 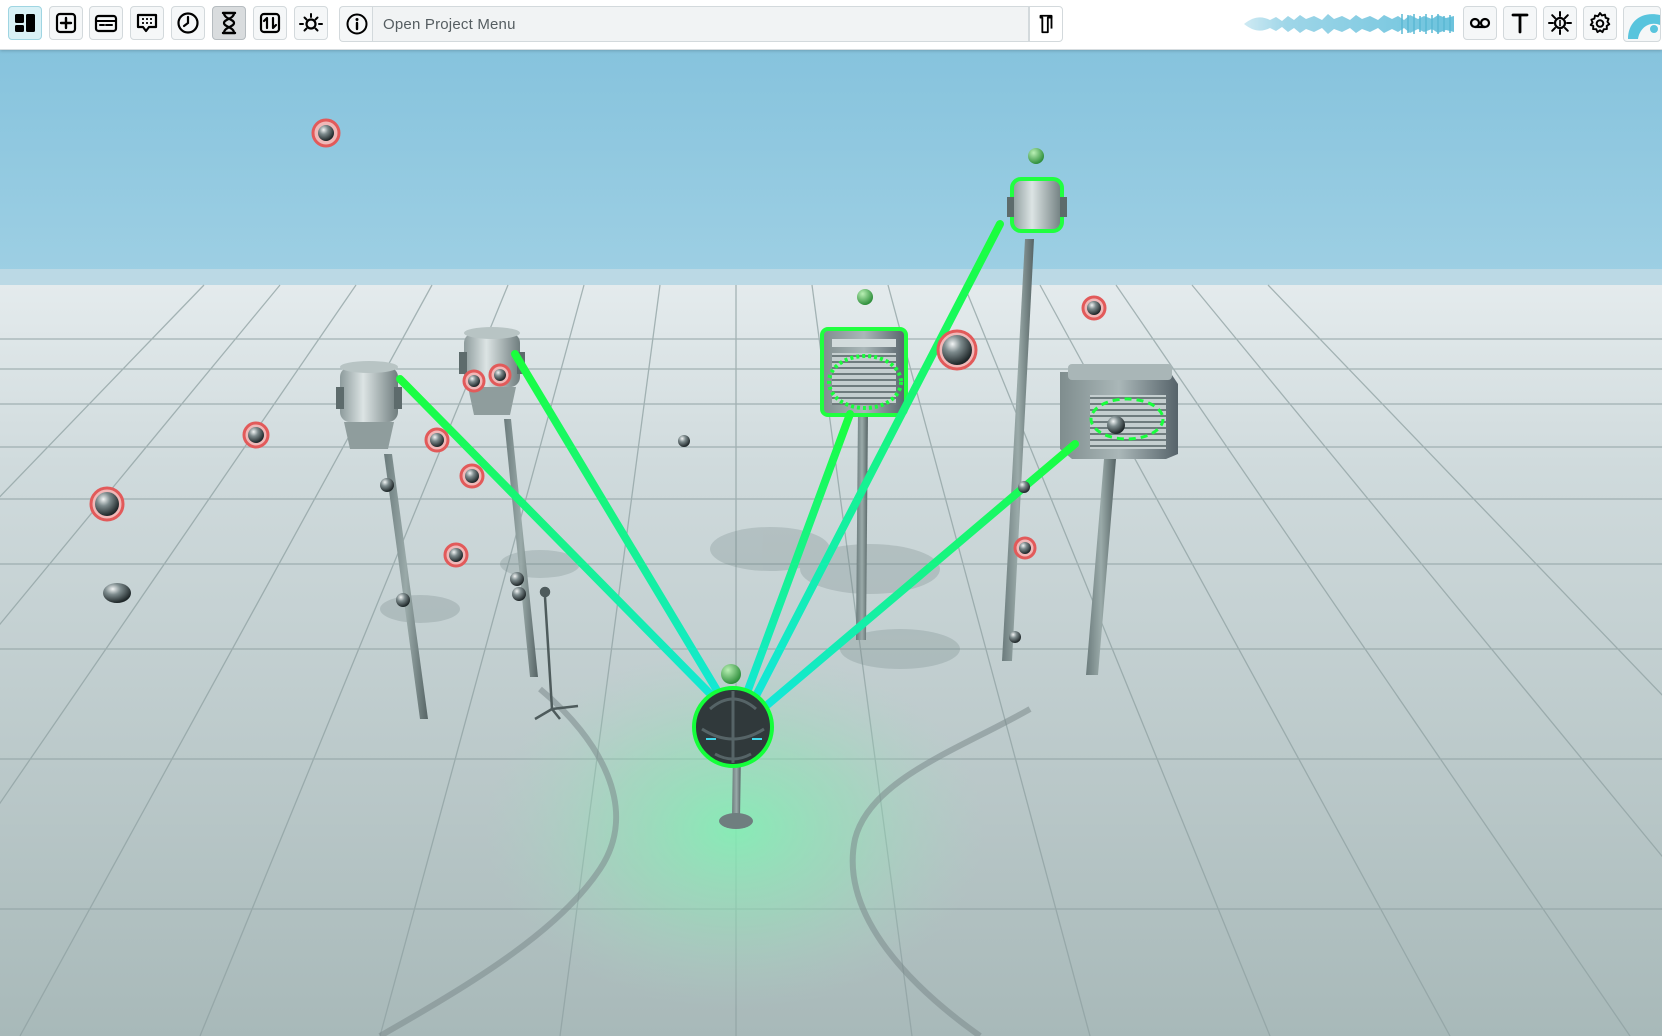 I want to click on hourglass-icon, so click(x=229, y=23).